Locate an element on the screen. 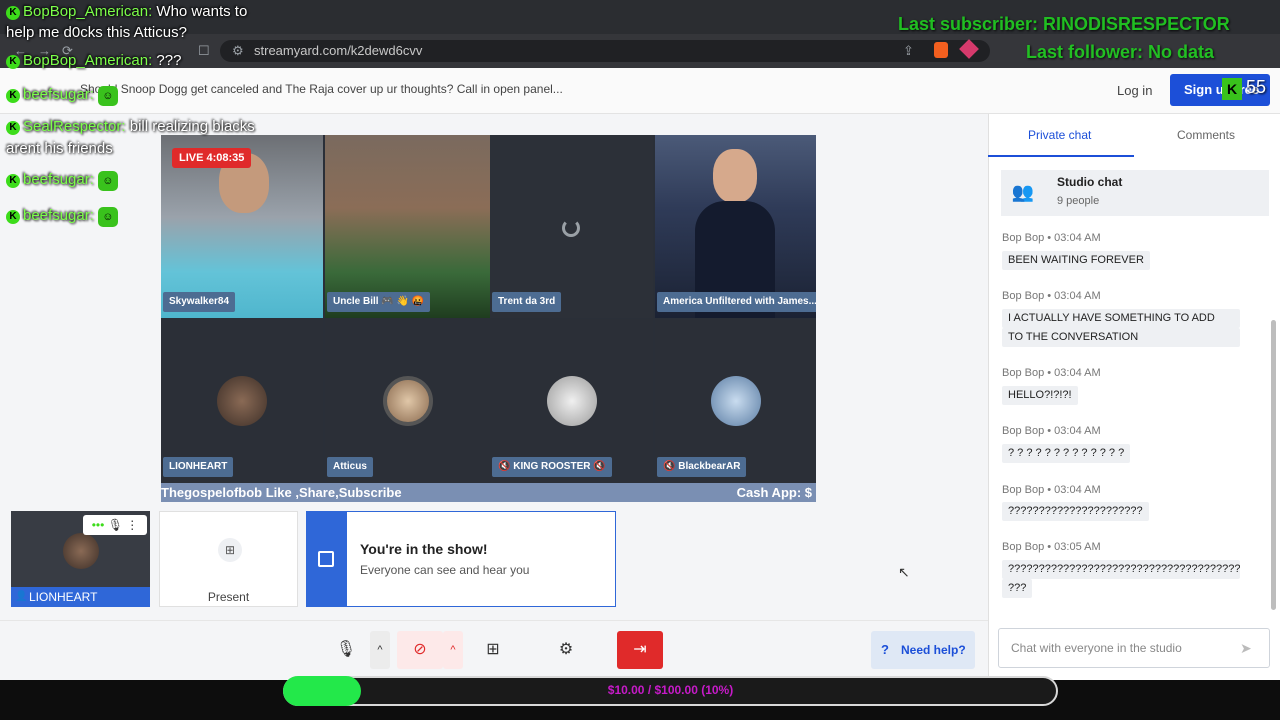  self-controls: ••• 🎙 ⋮ is located at coordinates (115, 525).